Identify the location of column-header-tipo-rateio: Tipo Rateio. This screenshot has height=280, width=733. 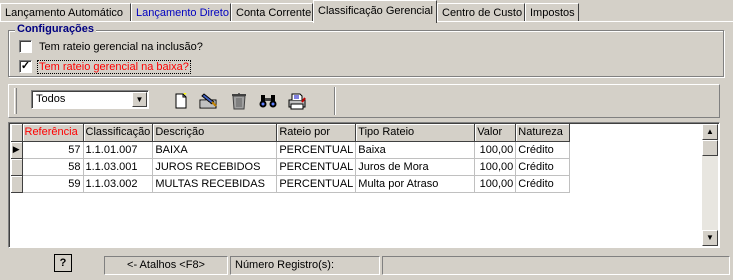
(415, 133).